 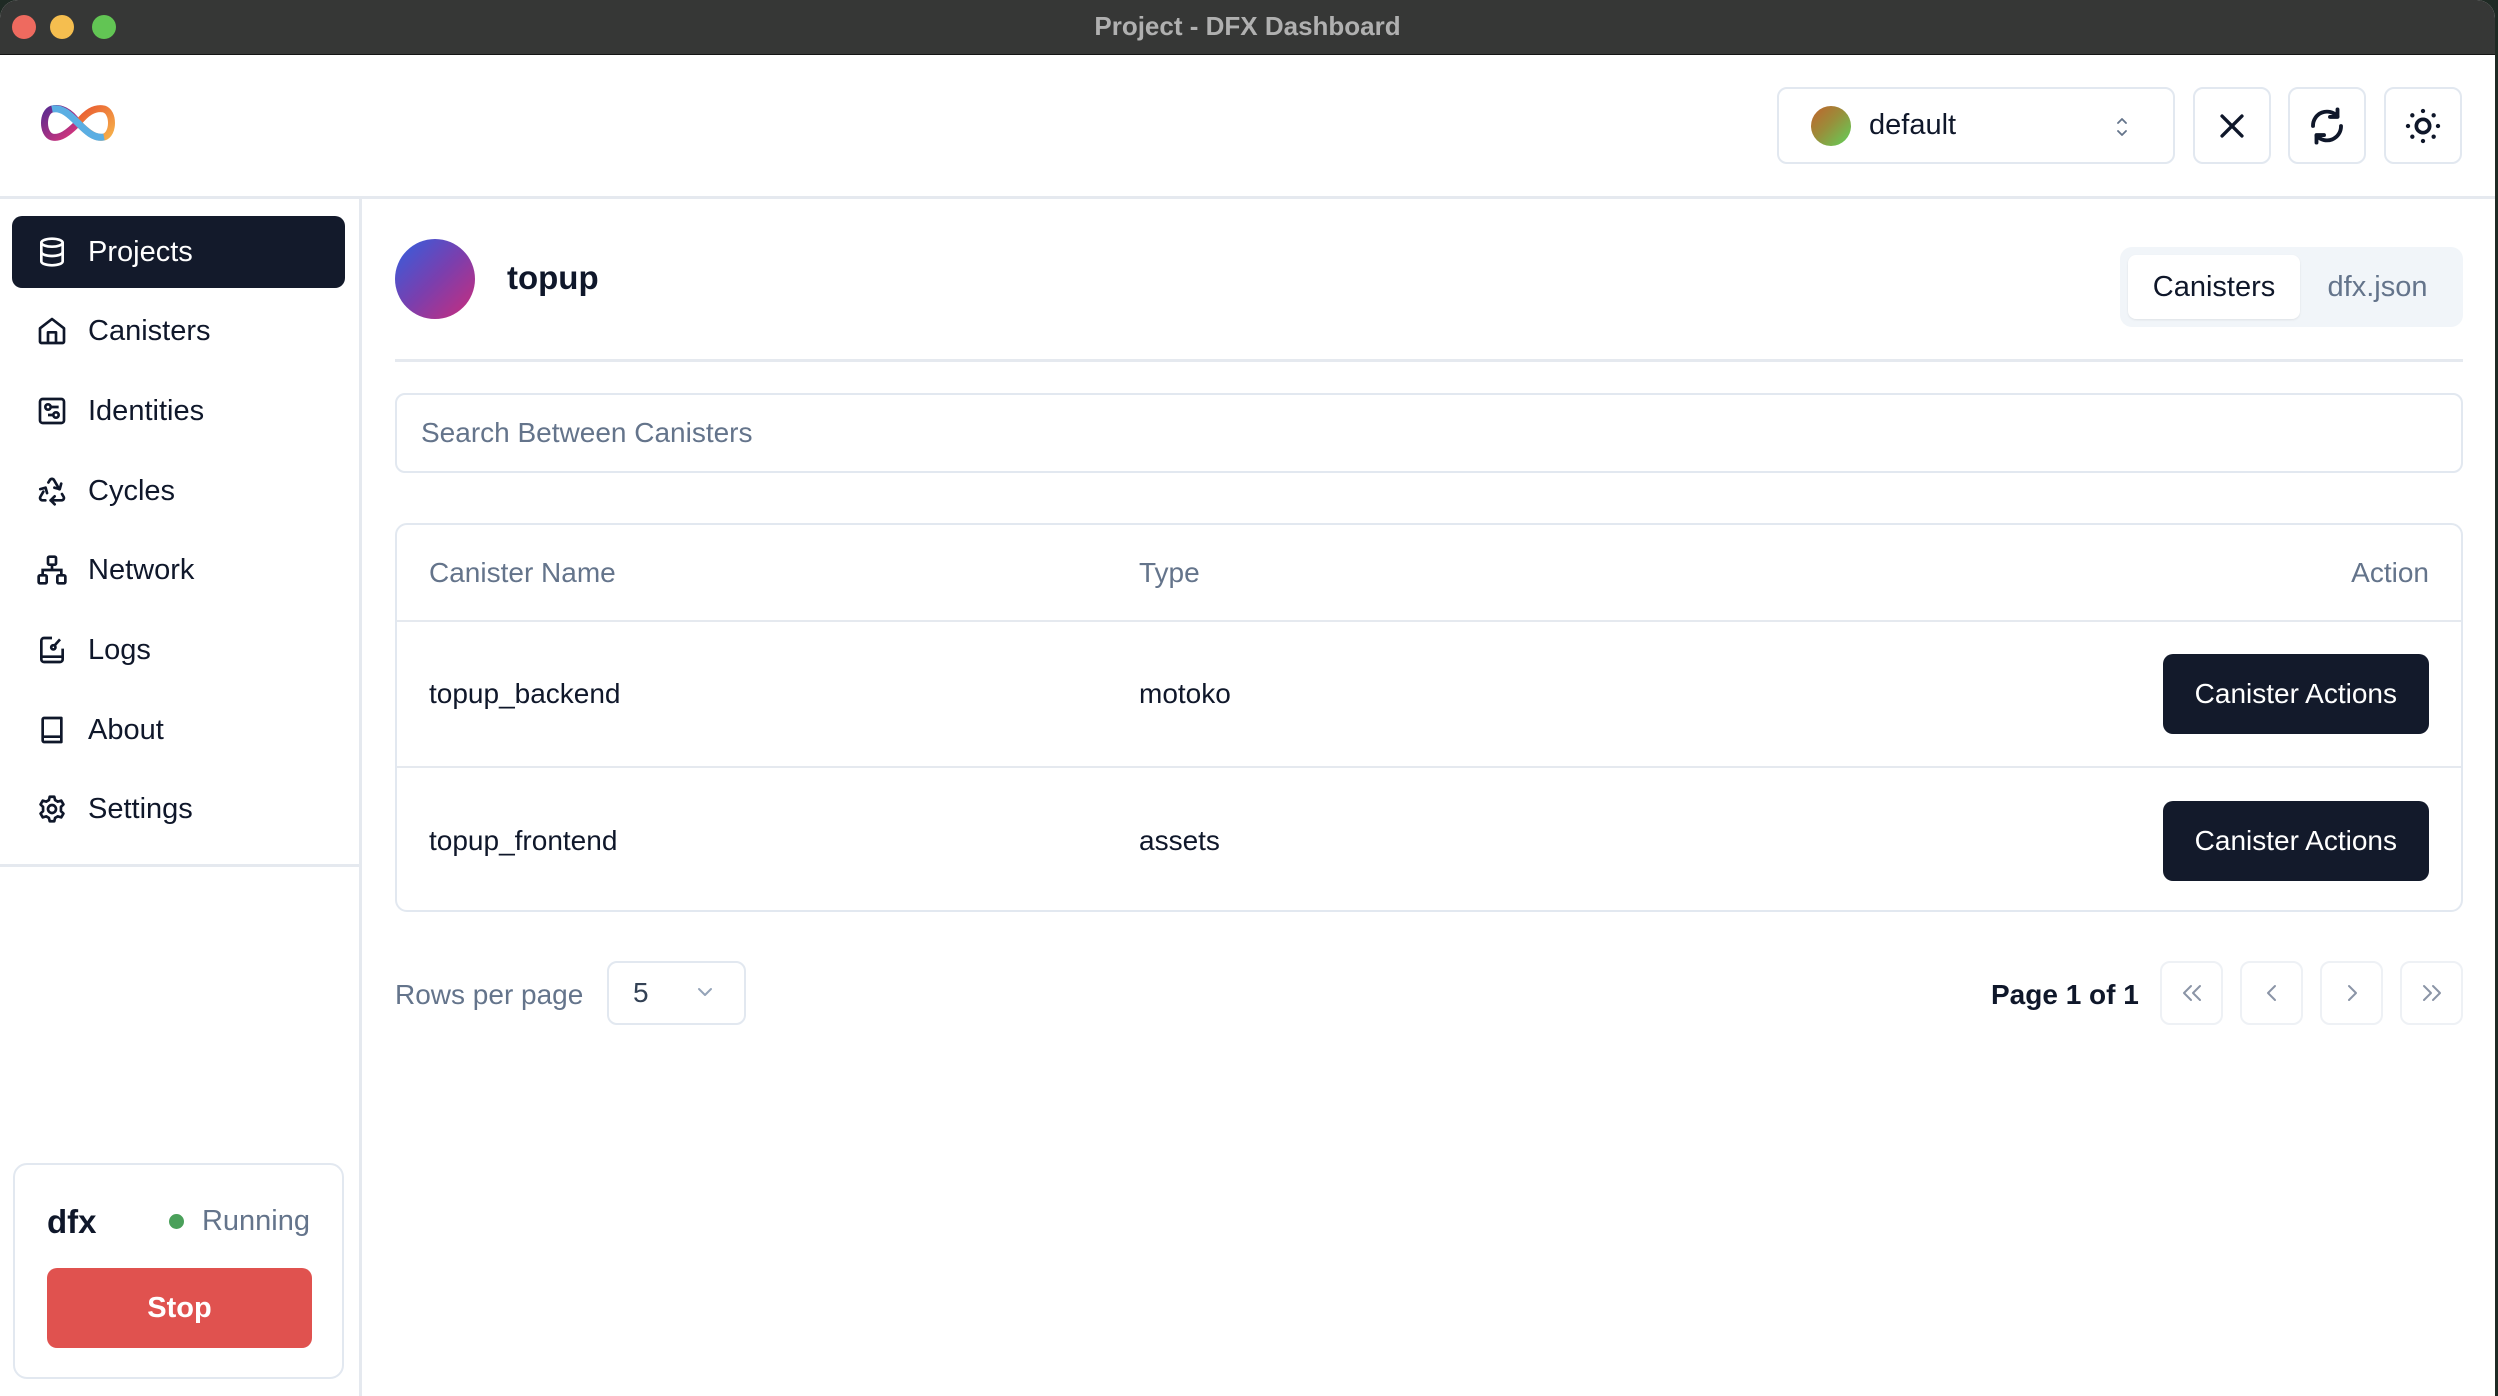 I want to click on sidebar-item-settings: Settings, so click(x=178, y=809).